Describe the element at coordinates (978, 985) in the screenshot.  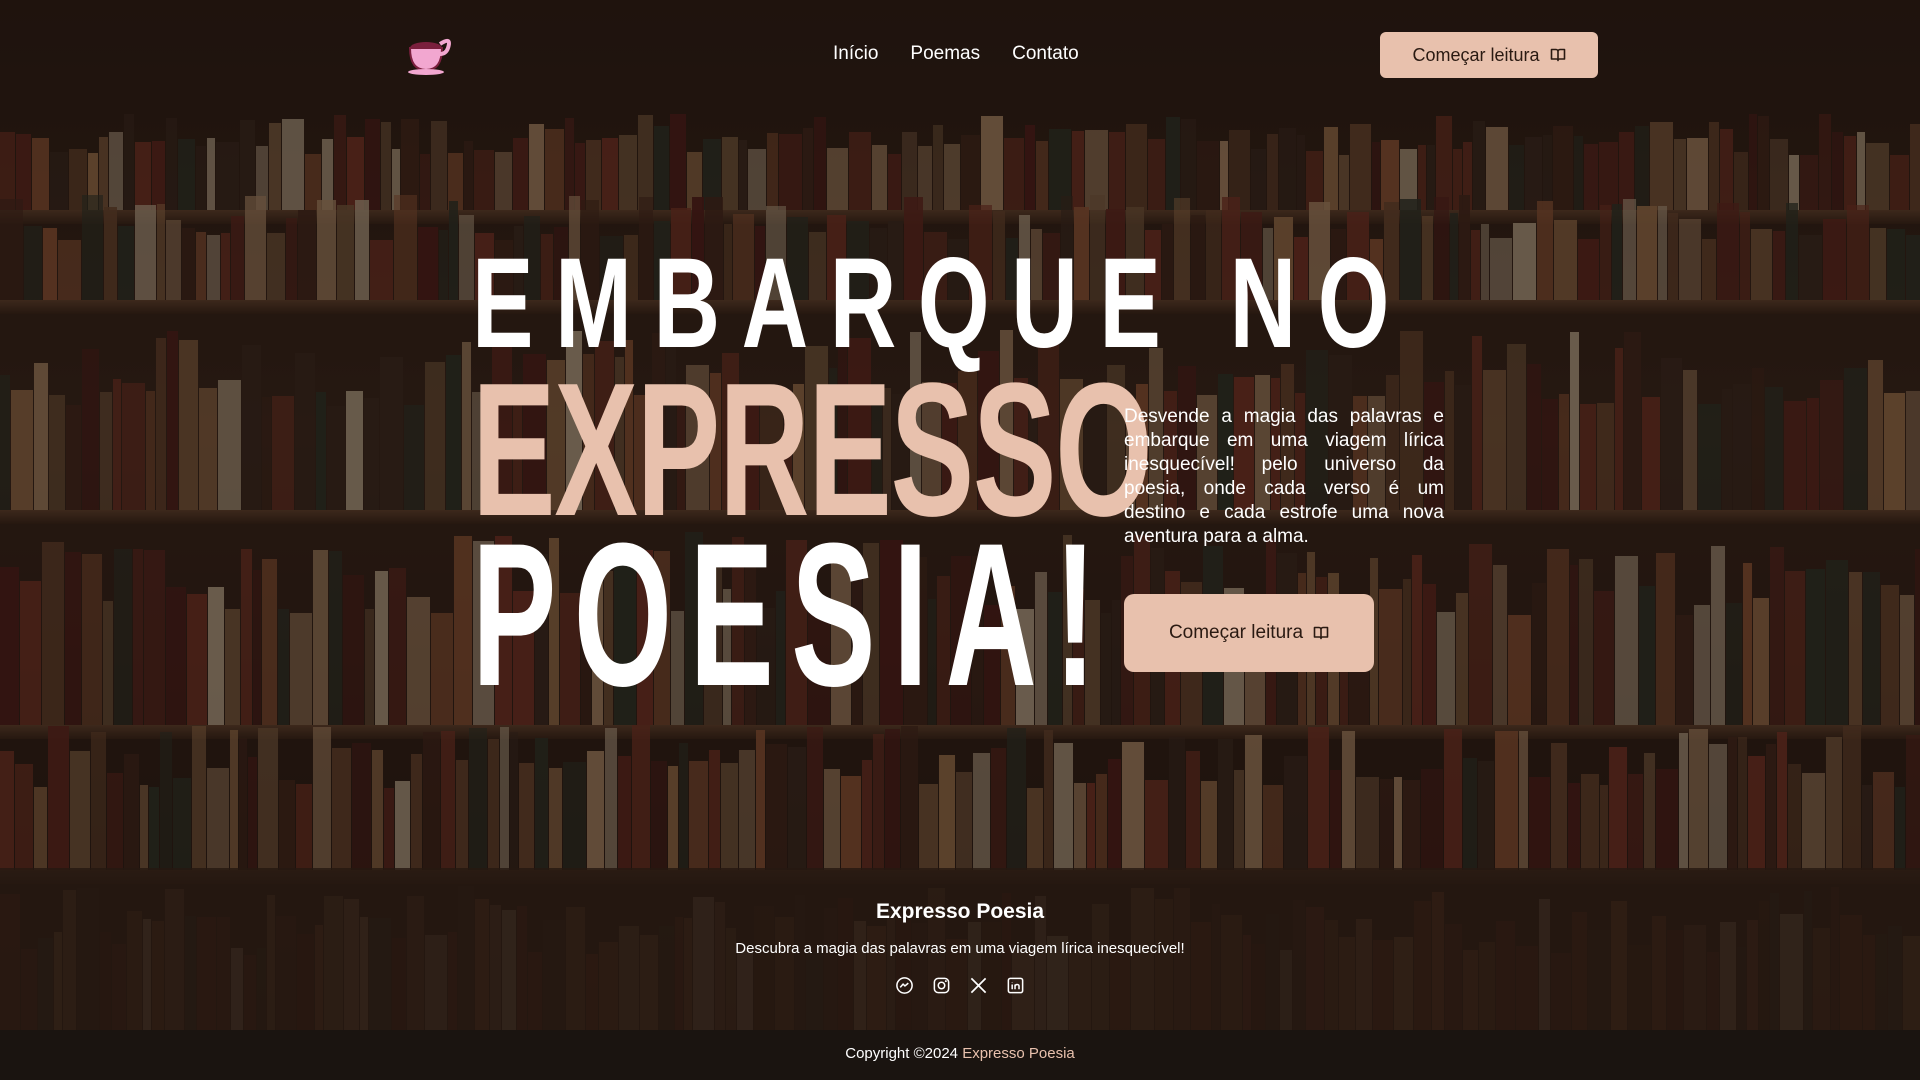
I see `x-icon` at that location.